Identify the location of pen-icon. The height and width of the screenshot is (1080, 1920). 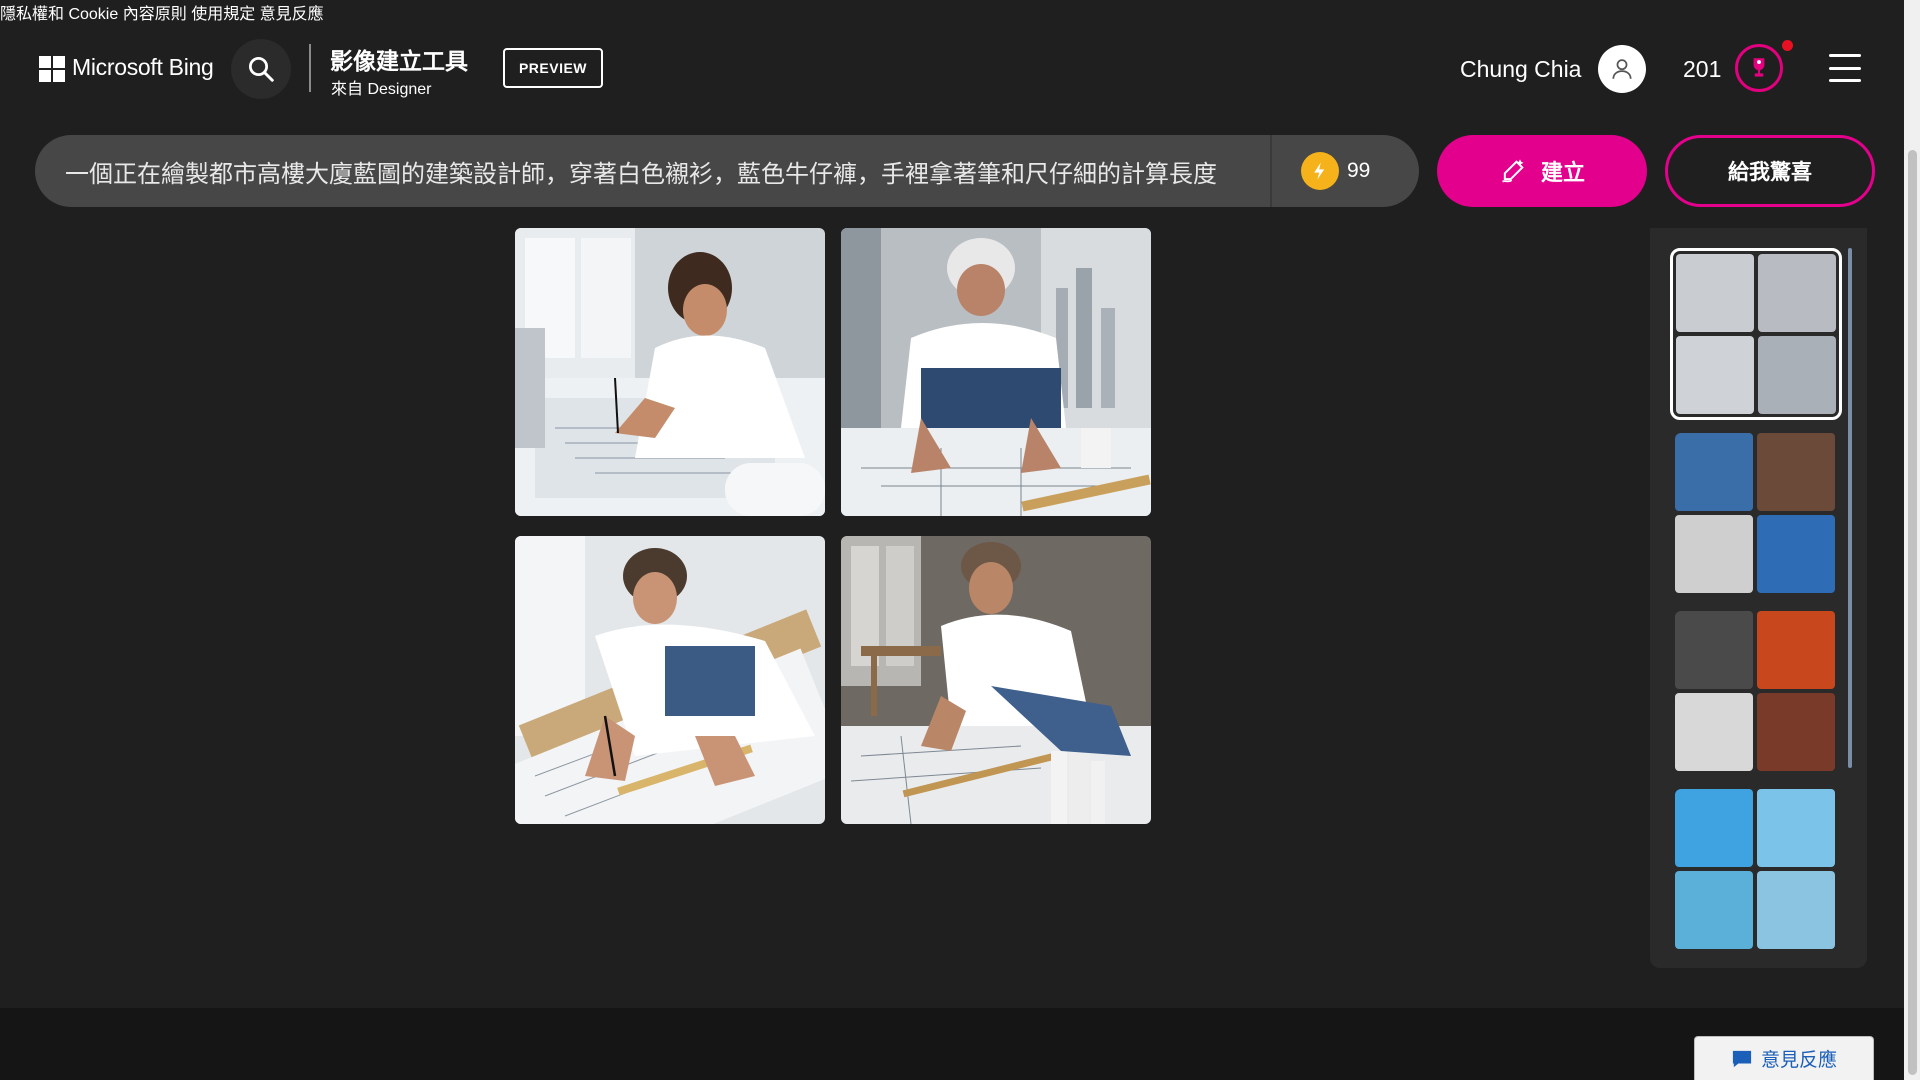
(1513, 171).